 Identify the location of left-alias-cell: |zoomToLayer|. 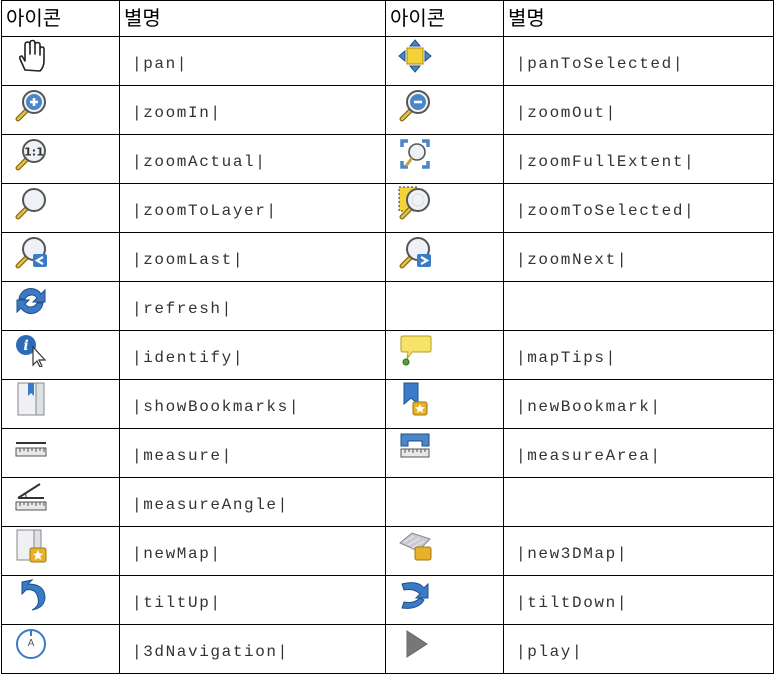
(252, 208).